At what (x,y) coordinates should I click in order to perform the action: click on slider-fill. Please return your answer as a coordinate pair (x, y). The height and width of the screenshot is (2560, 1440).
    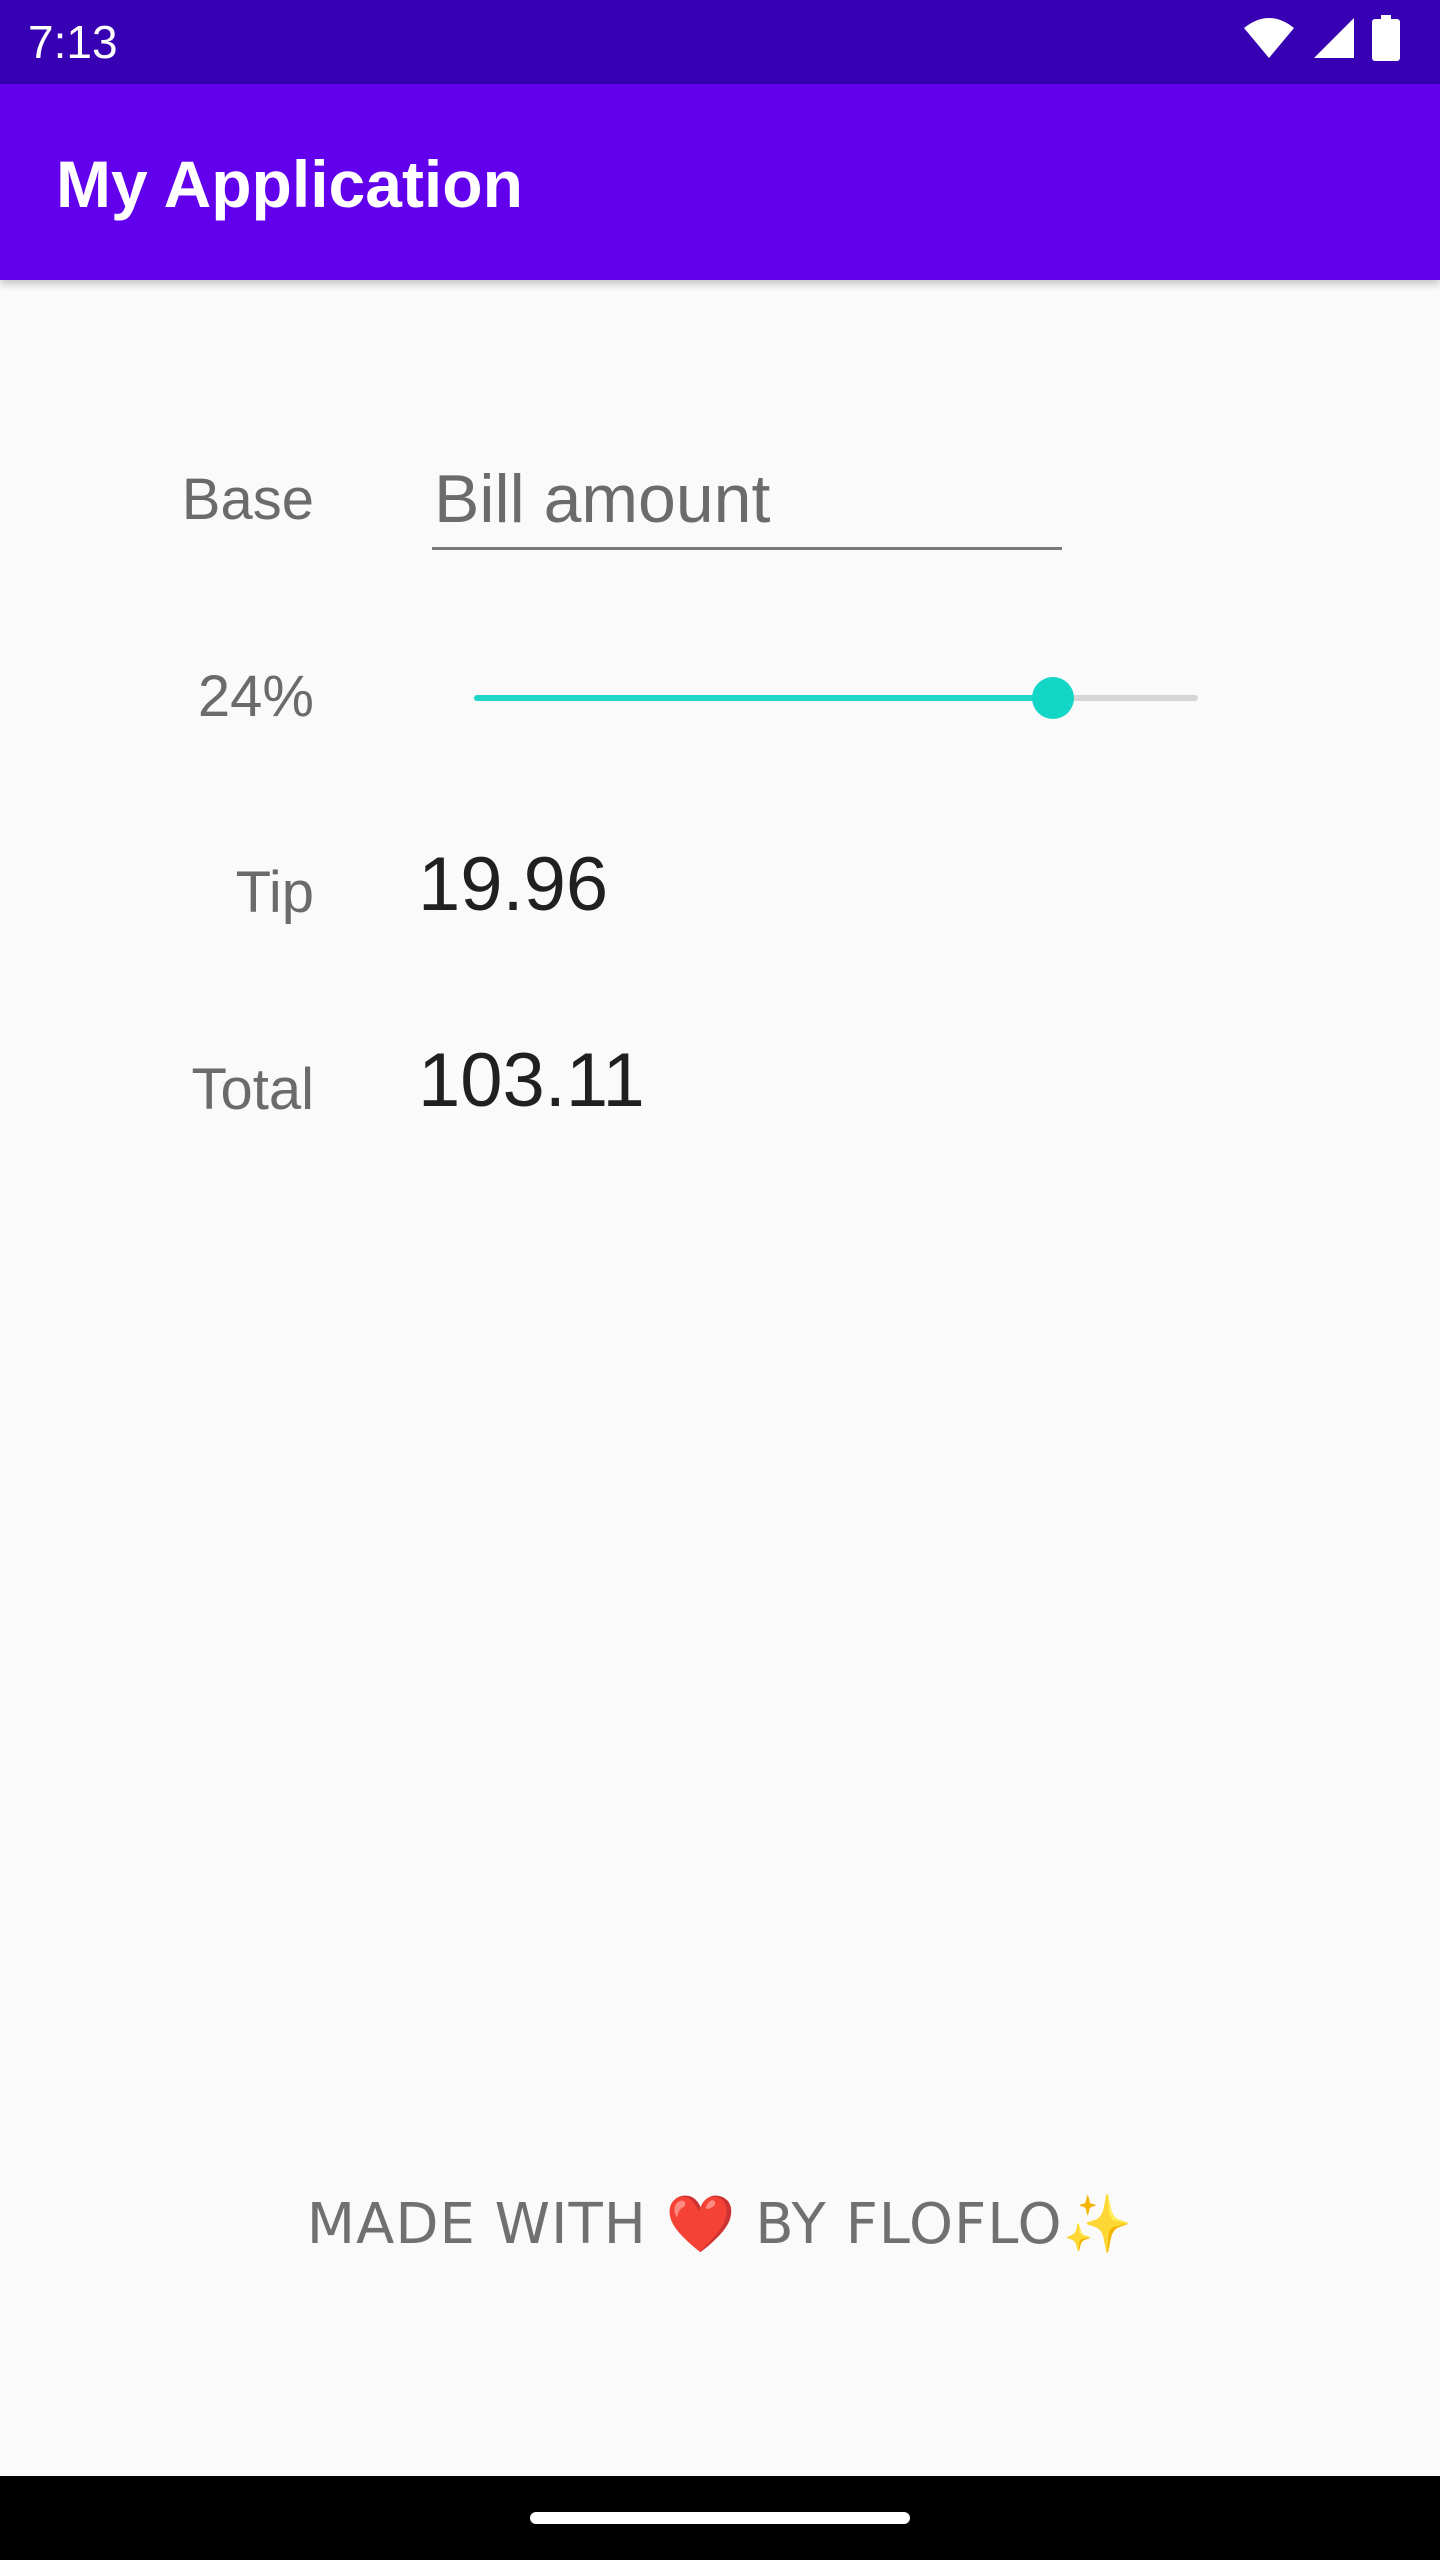
    Looking at the image, I should click on (763, 698).